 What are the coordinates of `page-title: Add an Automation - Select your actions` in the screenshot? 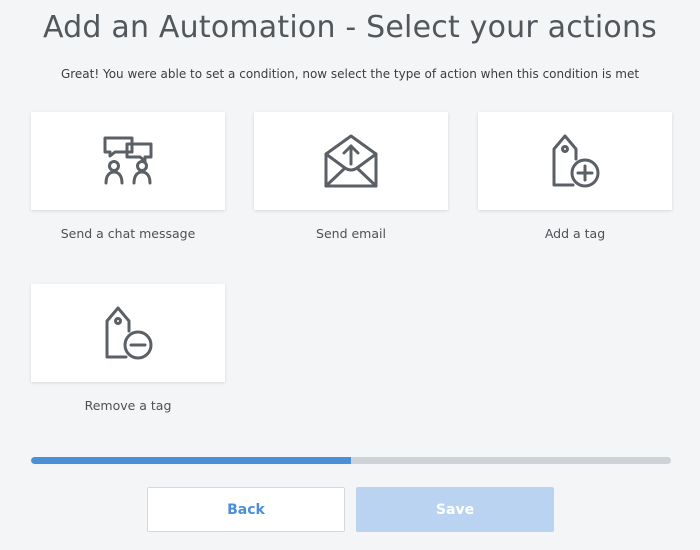 It's located at (350, 27).